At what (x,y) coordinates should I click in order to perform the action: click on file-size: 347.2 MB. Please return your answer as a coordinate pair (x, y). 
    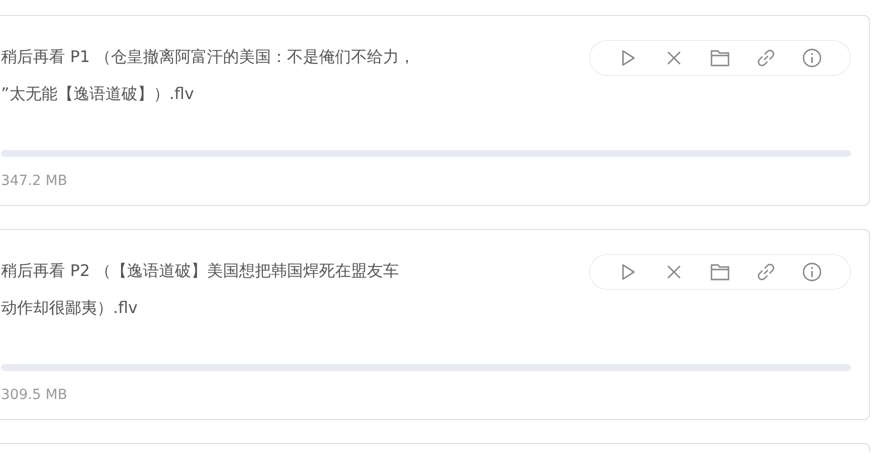
    Looking at the image, I should click on (34, 181).